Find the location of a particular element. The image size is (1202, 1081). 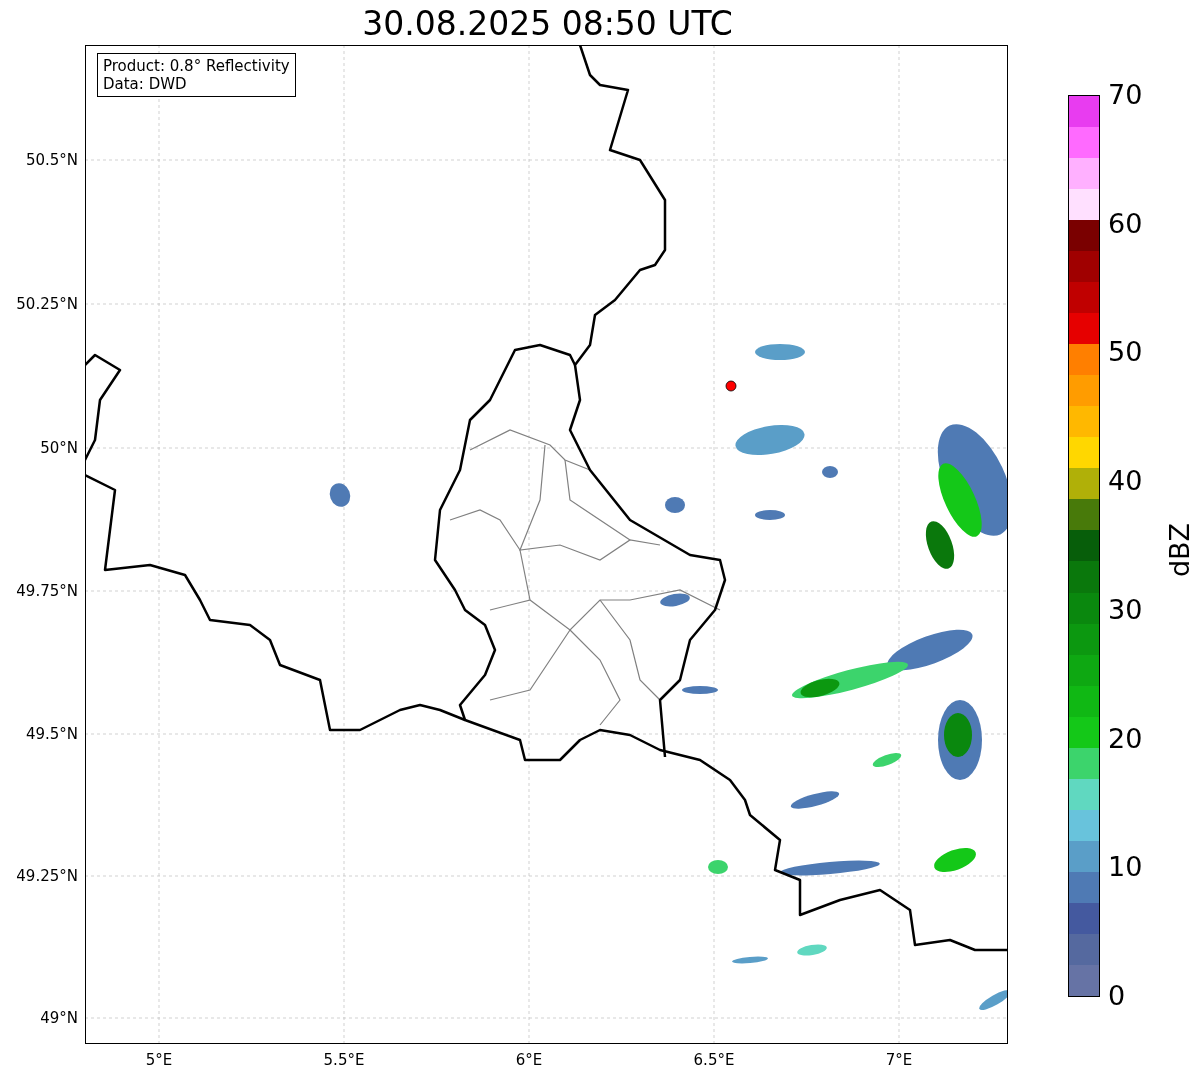

scale-tick-label: 50 is located at coordinates (1125, 352).